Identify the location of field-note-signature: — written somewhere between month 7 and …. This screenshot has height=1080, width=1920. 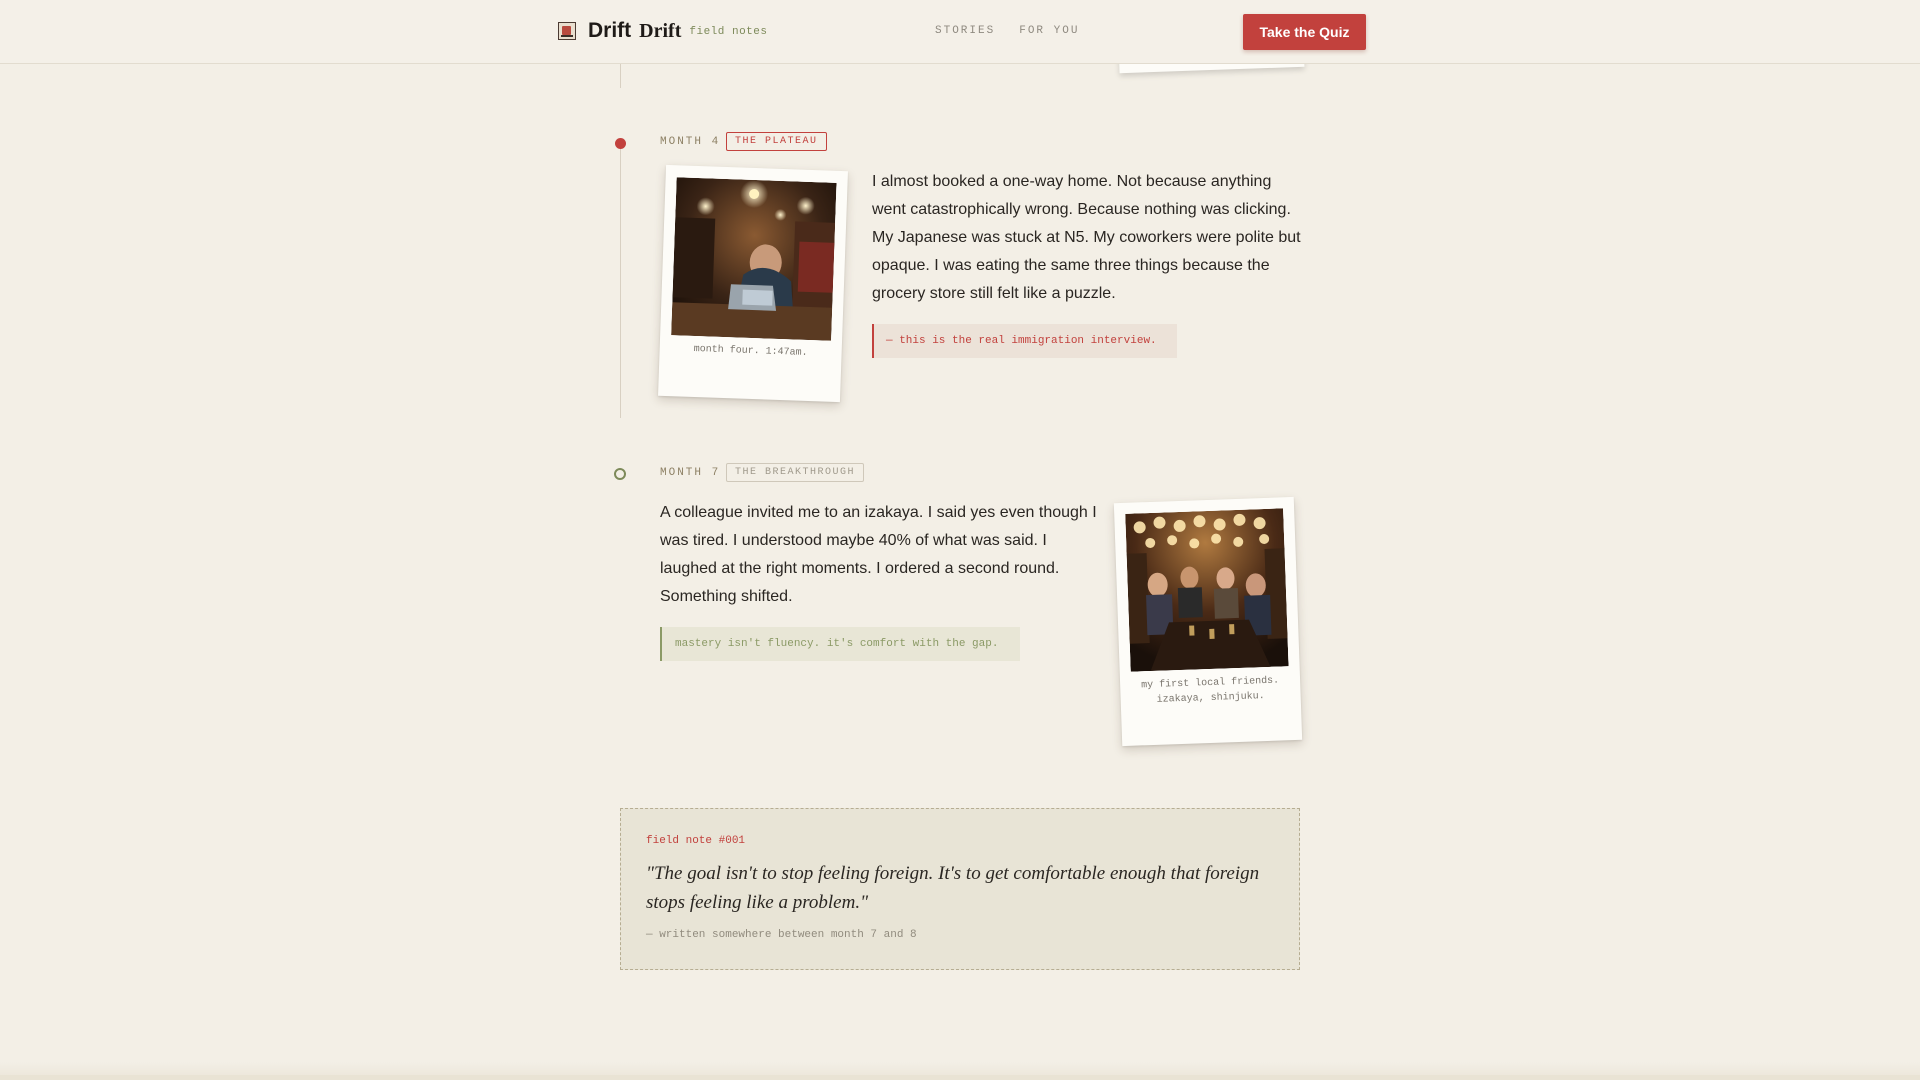
(781, 935).